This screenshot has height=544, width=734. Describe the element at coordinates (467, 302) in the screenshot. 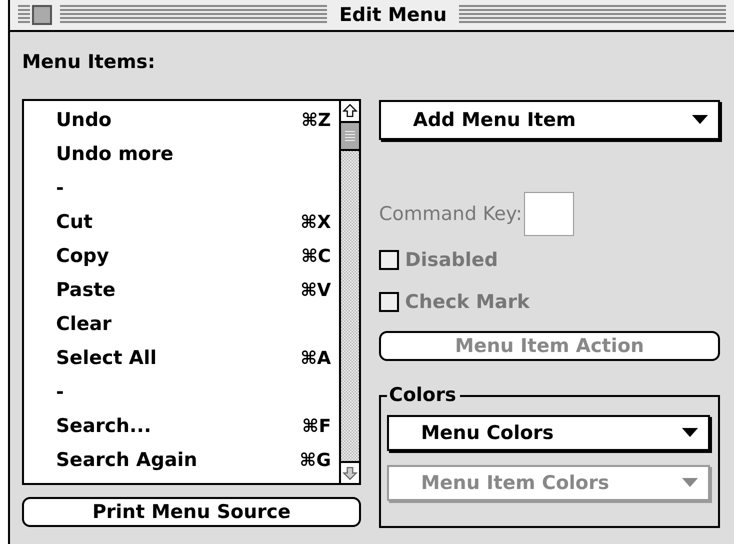

I see `checkbox-label: Check Mark` at that location.